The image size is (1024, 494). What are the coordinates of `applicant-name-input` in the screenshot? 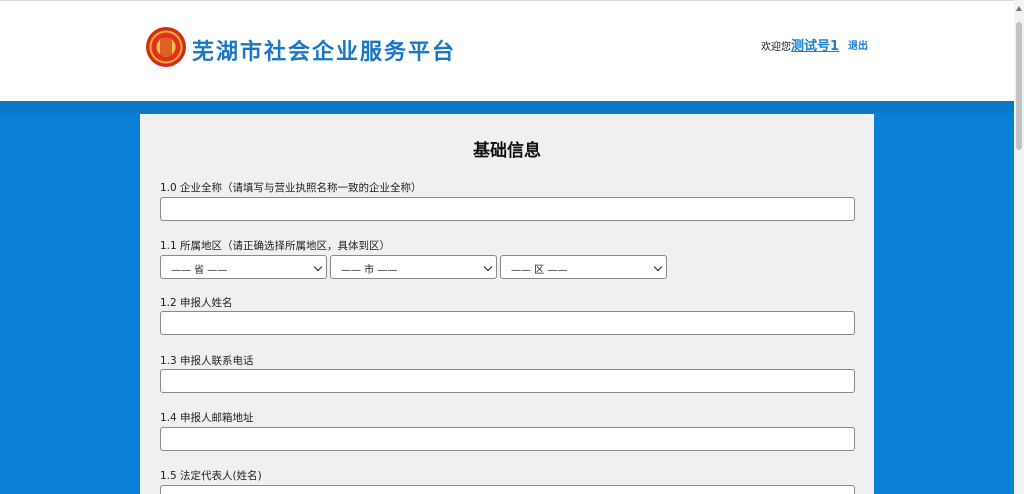 It's located at (507, 323).